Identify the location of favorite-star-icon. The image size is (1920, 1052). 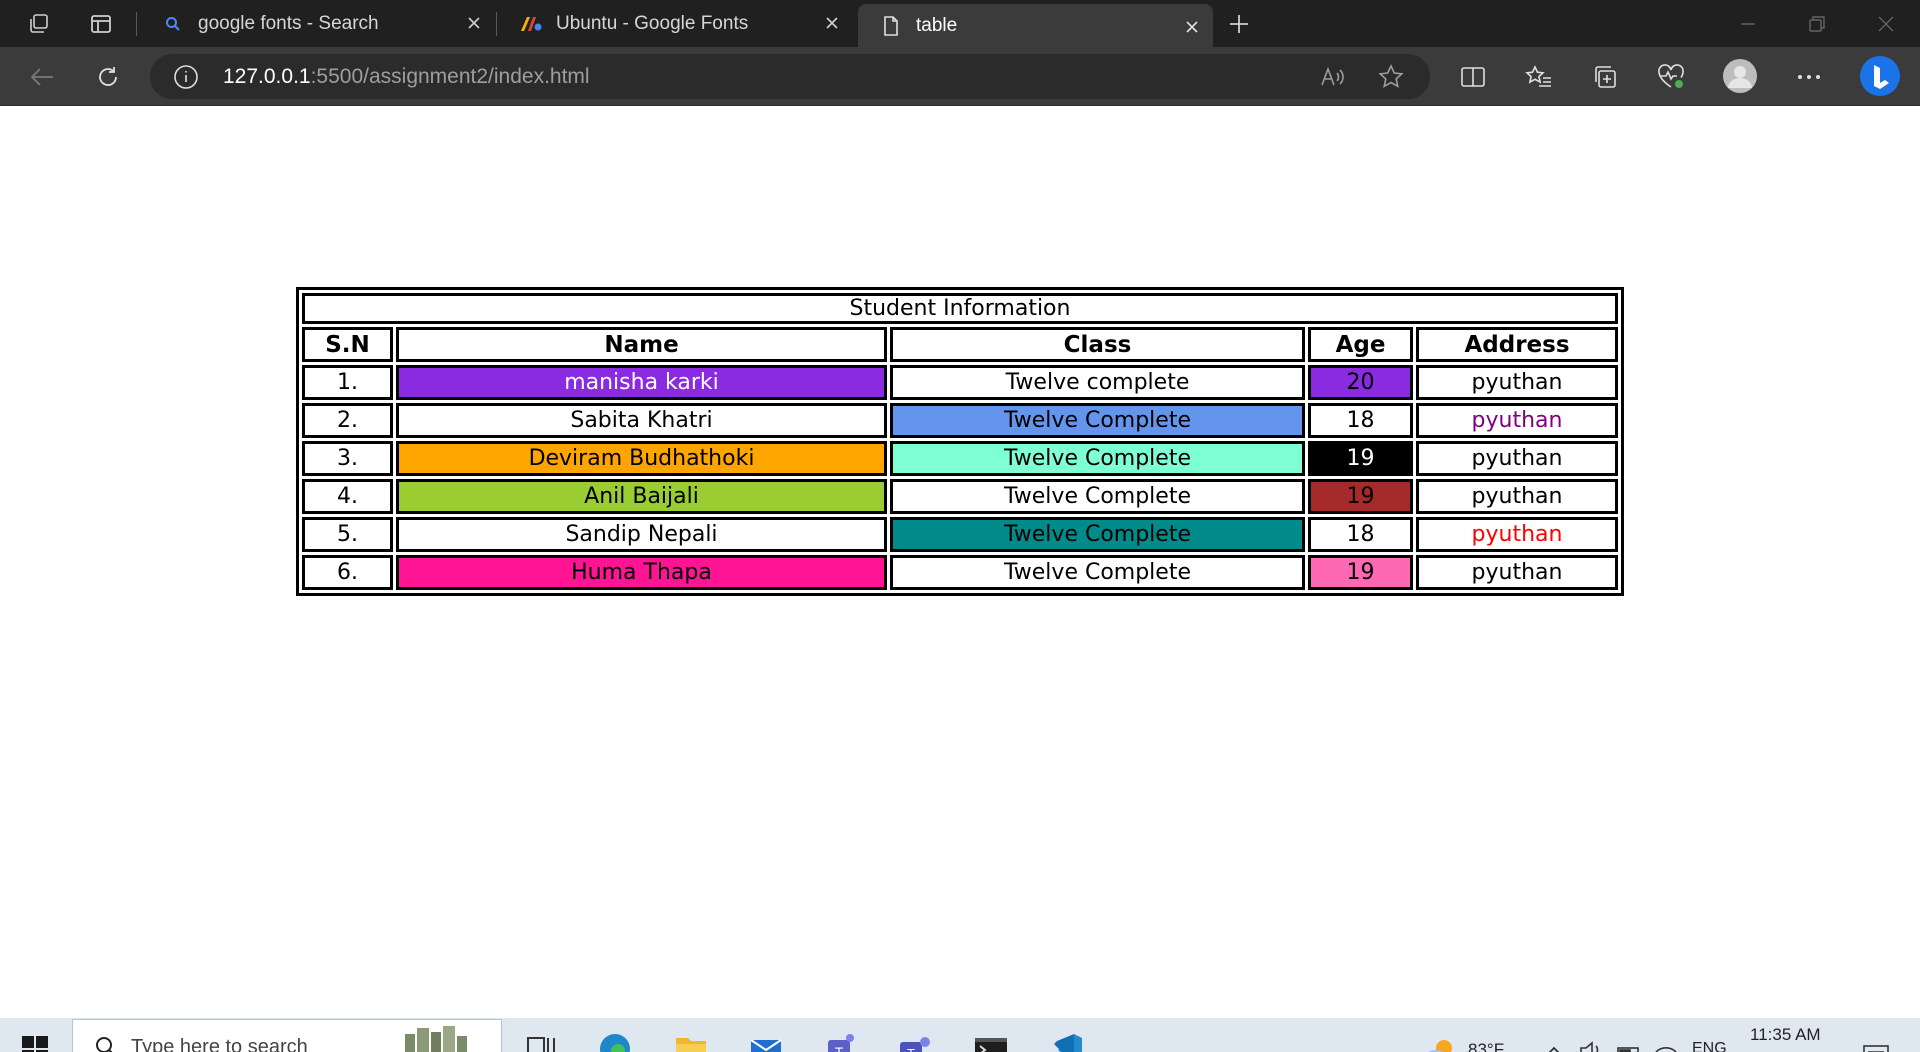
(1391, 79).